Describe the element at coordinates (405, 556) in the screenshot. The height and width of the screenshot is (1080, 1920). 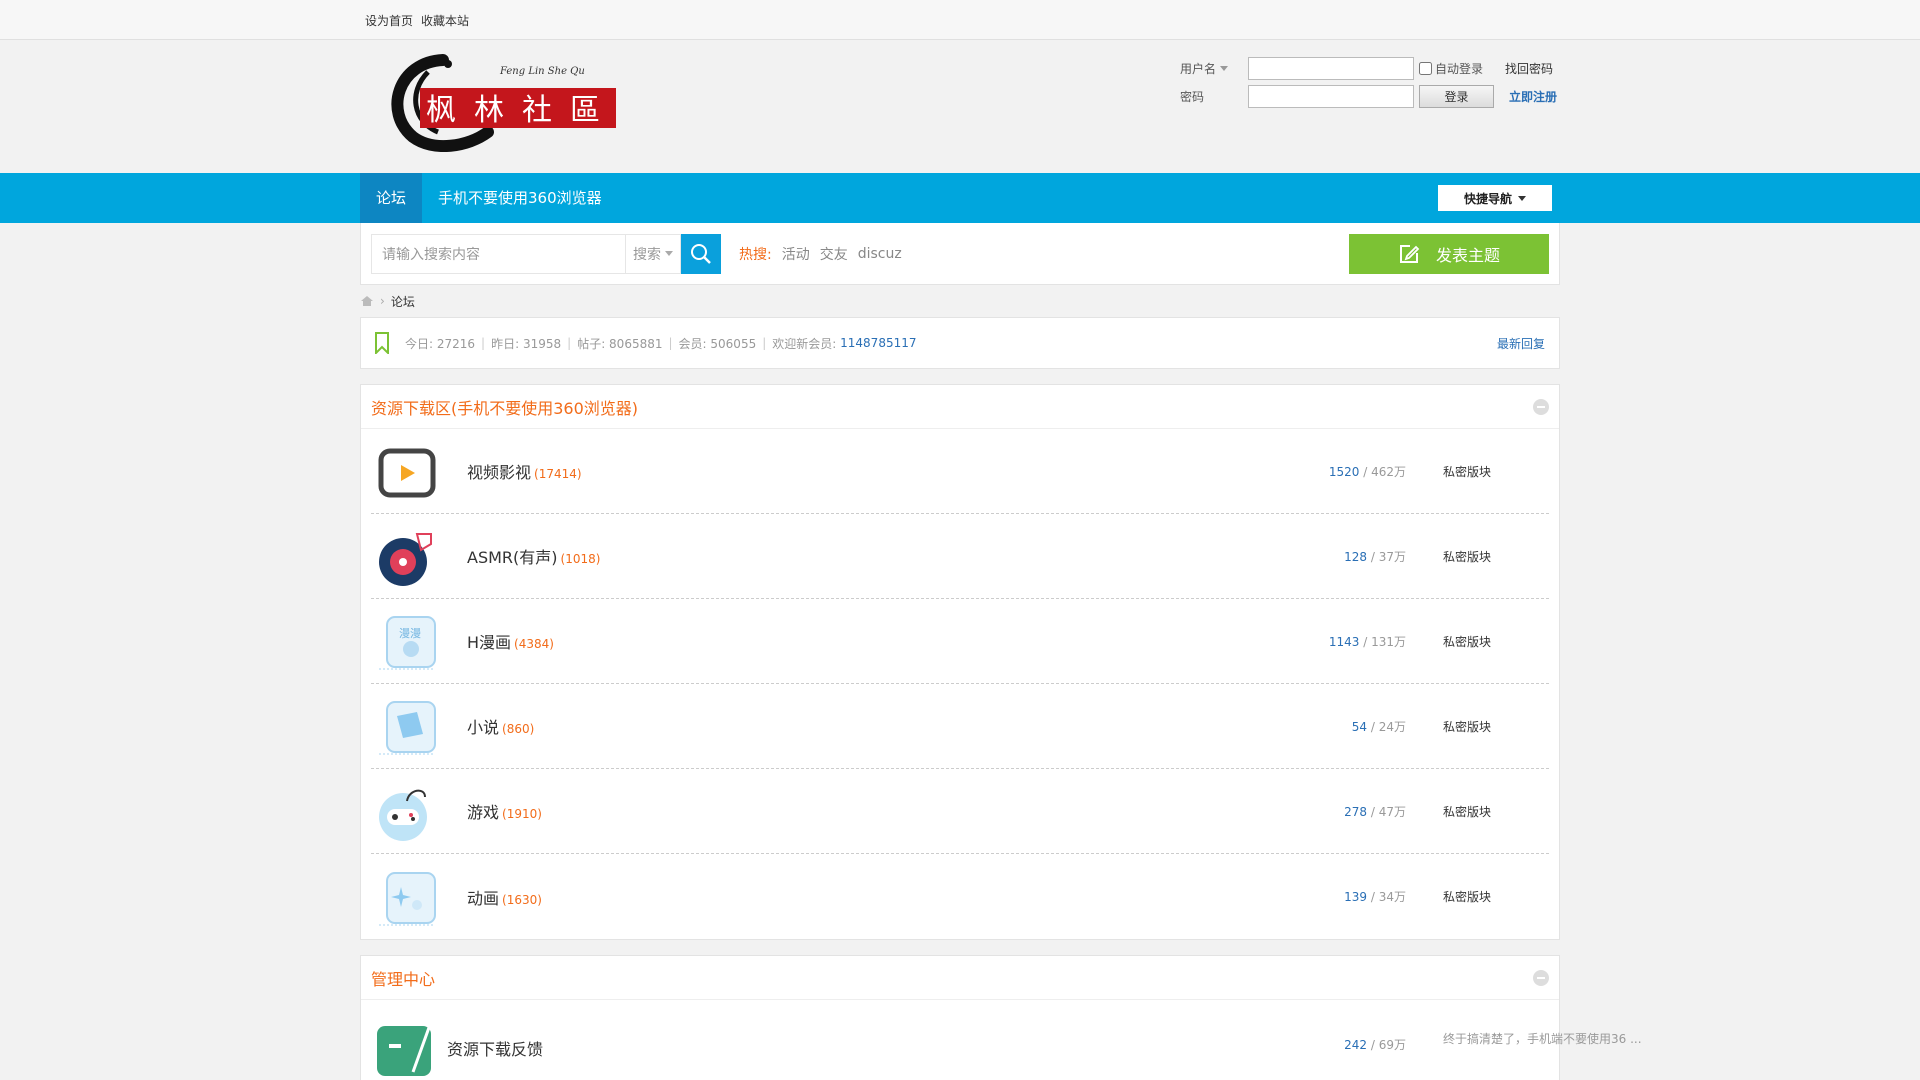
I see `vinyl-record-icon` at that location.